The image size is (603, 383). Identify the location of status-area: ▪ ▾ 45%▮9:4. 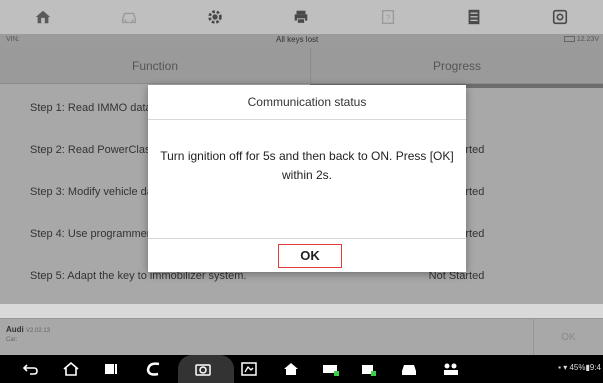
(579, 367).